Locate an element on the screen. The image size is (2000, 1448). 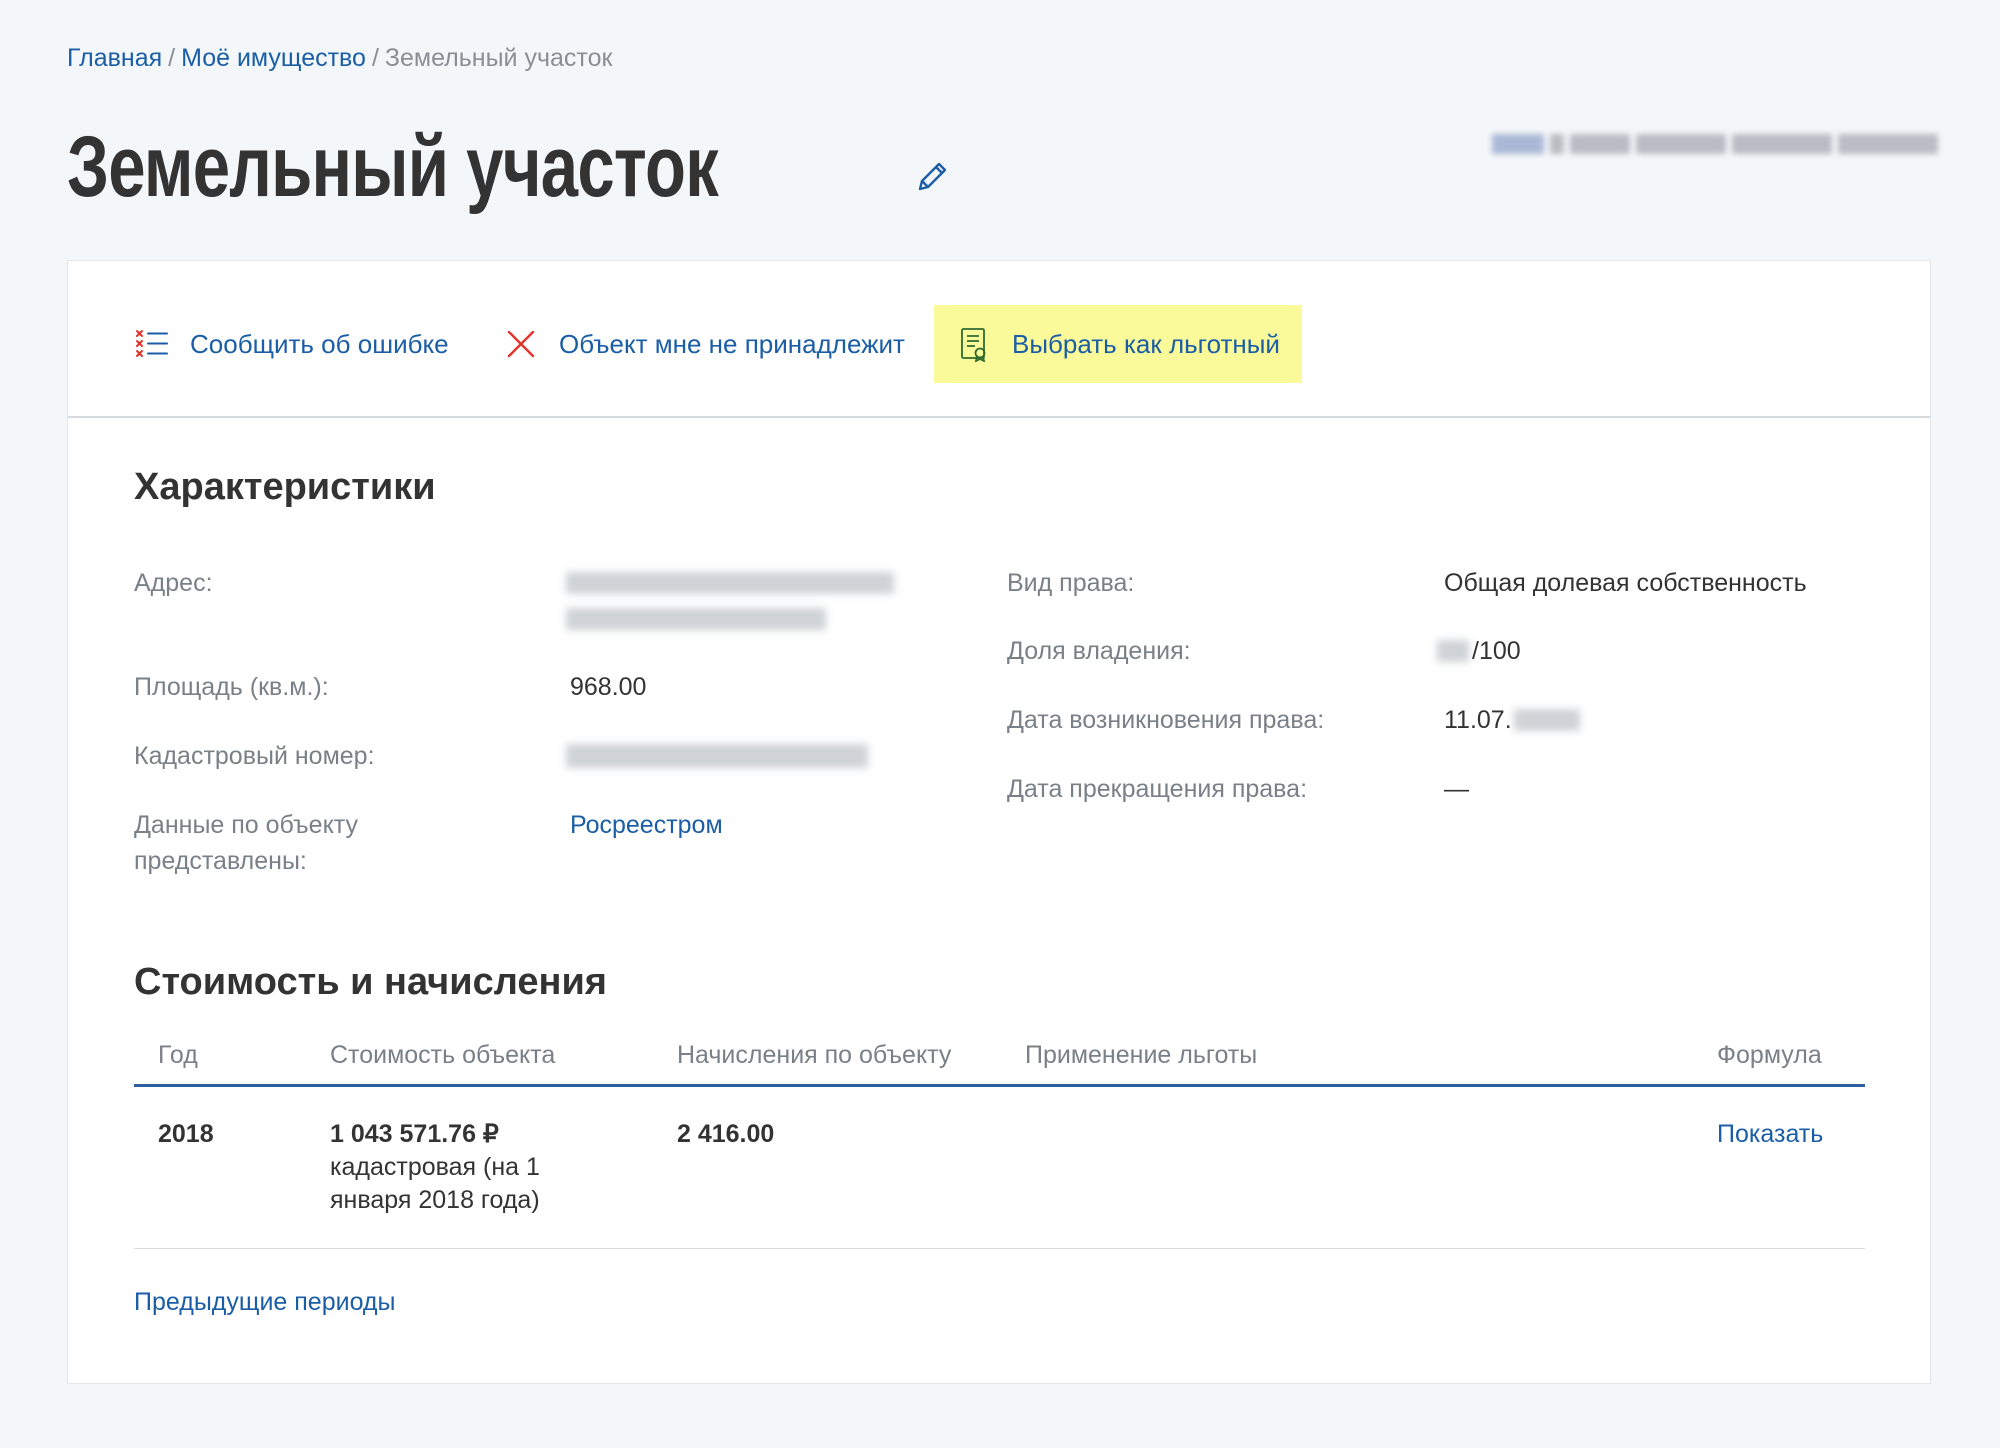
address-label: Адрес: is located at coordinates (173, 583).